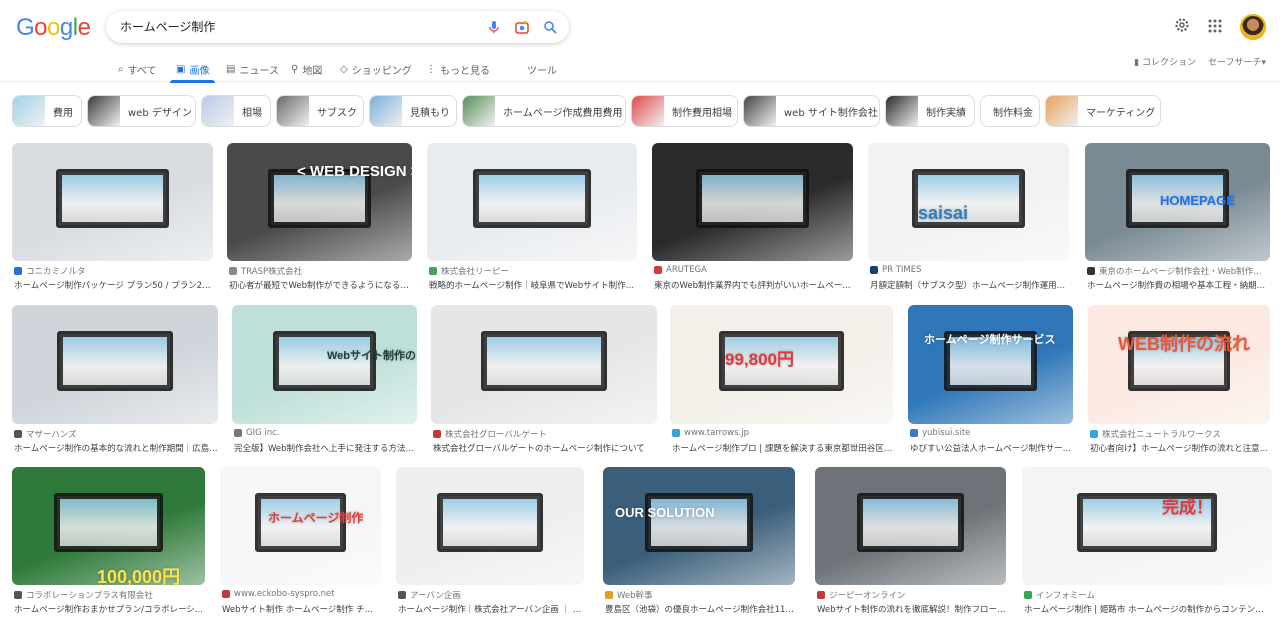  Describe the element at coordinates (542, 69) in the screenshot. I see `tools-button: ツール` at that location.